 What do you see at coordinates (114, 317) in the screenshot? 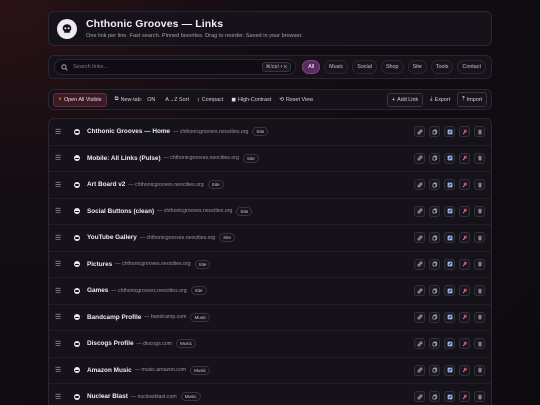
I see `link-name: Bandcamp Profile` at bounding box center [114, 317].